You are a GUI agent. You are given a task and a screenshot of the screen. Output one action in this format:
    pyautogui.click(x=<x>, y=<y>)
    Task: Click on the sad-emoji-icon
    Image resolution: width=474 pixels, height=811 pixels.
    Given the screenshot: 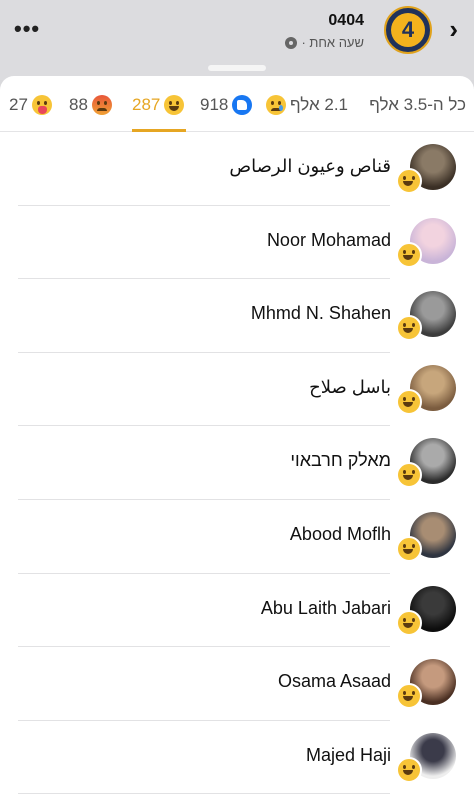 What is the action you would take?
    pyautogui.click(x=276, y=105)
    